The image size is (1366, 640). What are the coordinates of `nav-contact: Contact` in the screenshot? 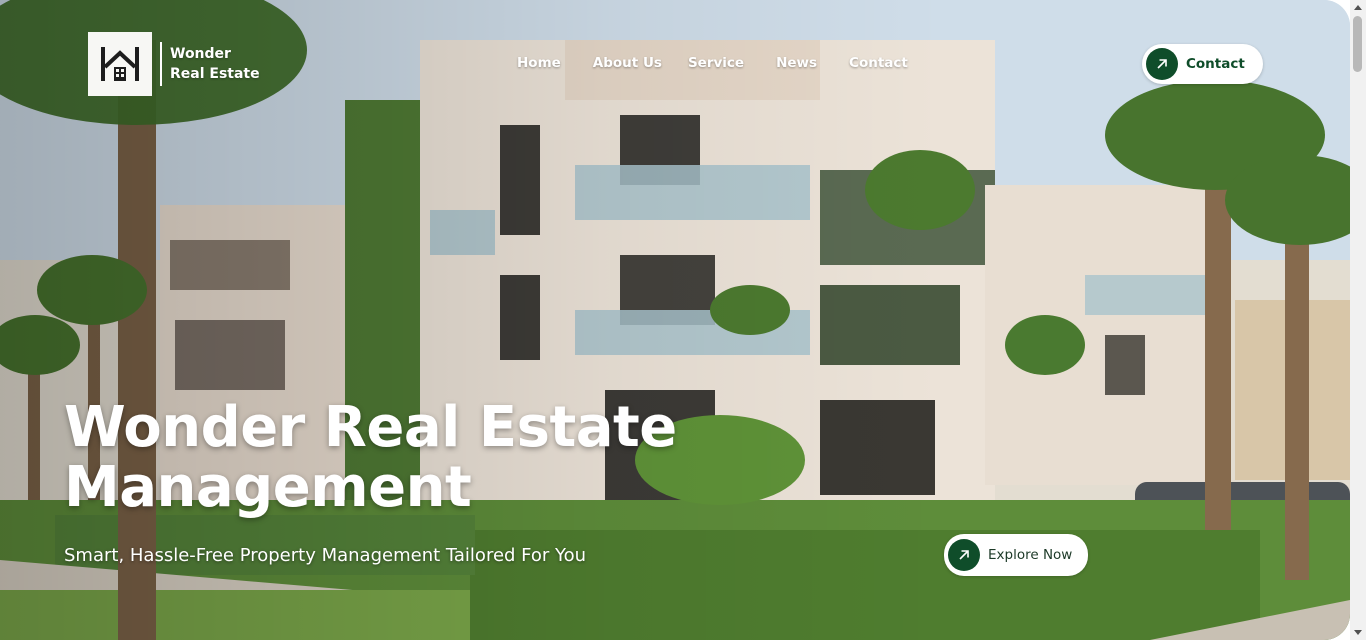 It's located at (878, 63).